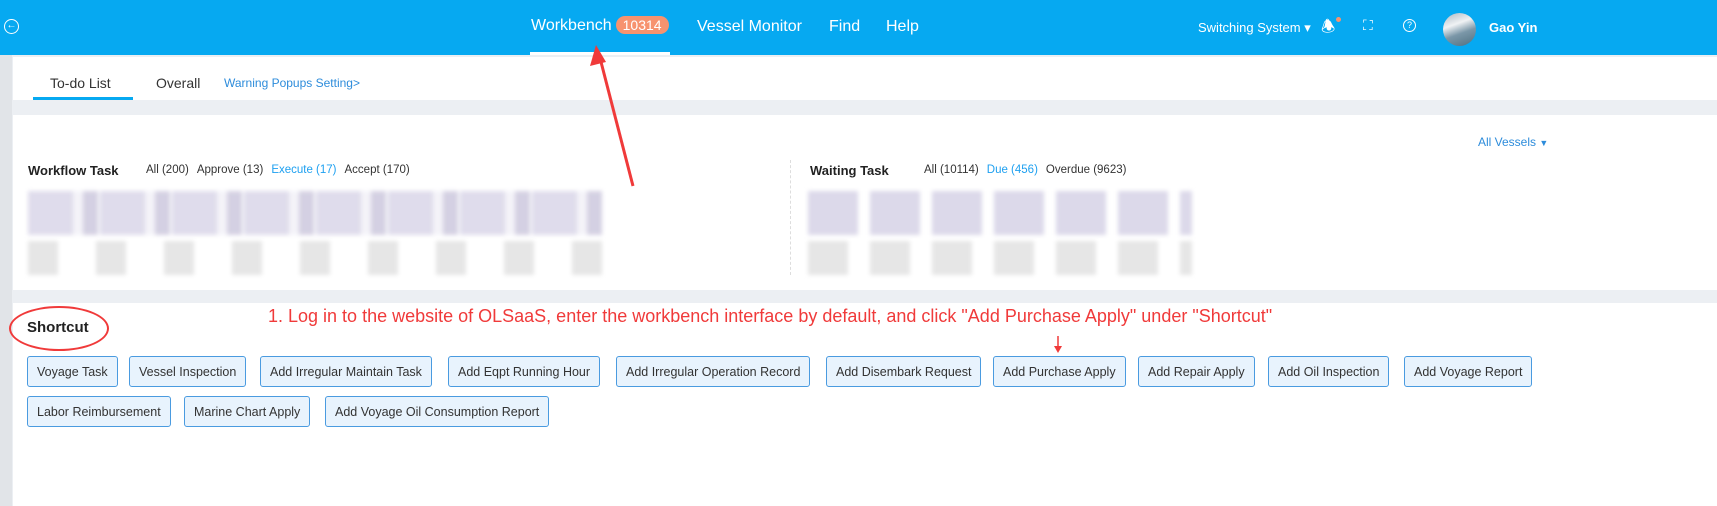  I want to click on red-arrow, so click(616, 122).